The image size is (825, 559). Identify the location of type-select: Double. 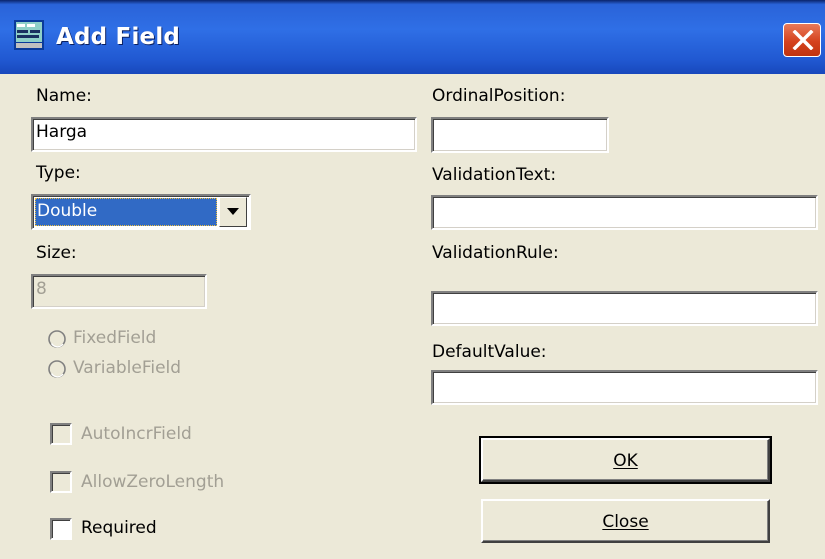
(141, 212).